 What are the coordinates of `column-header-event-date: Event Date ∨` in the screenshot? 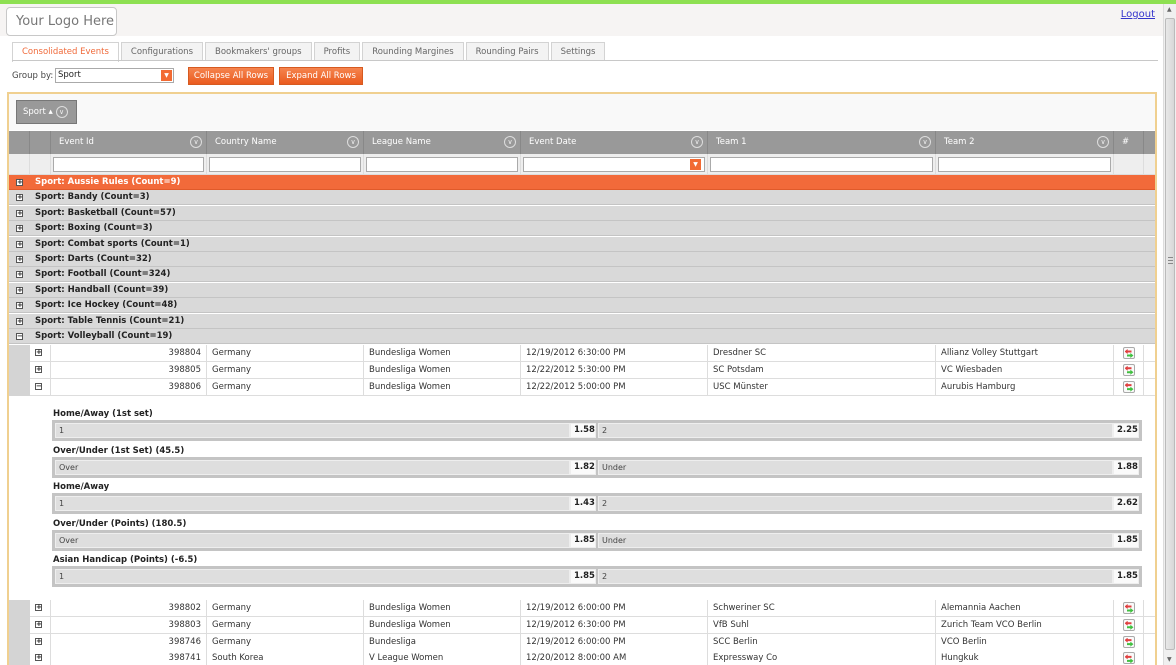 It's located at (614, 142).